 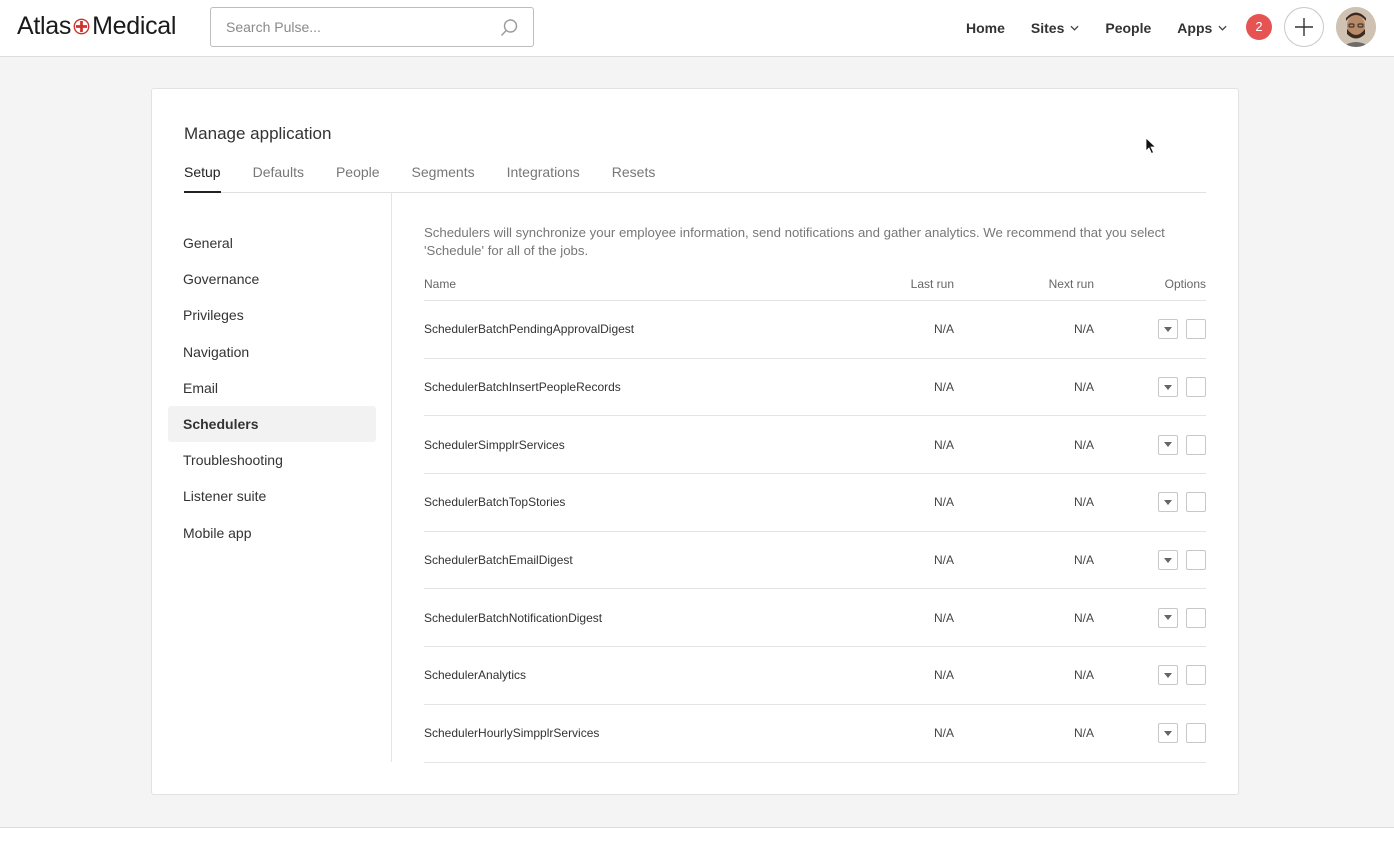 I want to click on notification-badge: 2, so click(x=1259, y=27).